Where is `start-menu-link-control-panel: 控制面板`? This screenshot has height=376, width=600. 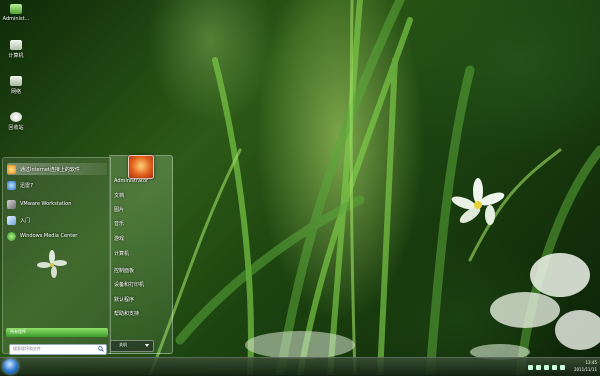 start-menu-link-control-panel: 控制面板 is located at coordinates (124, 270).